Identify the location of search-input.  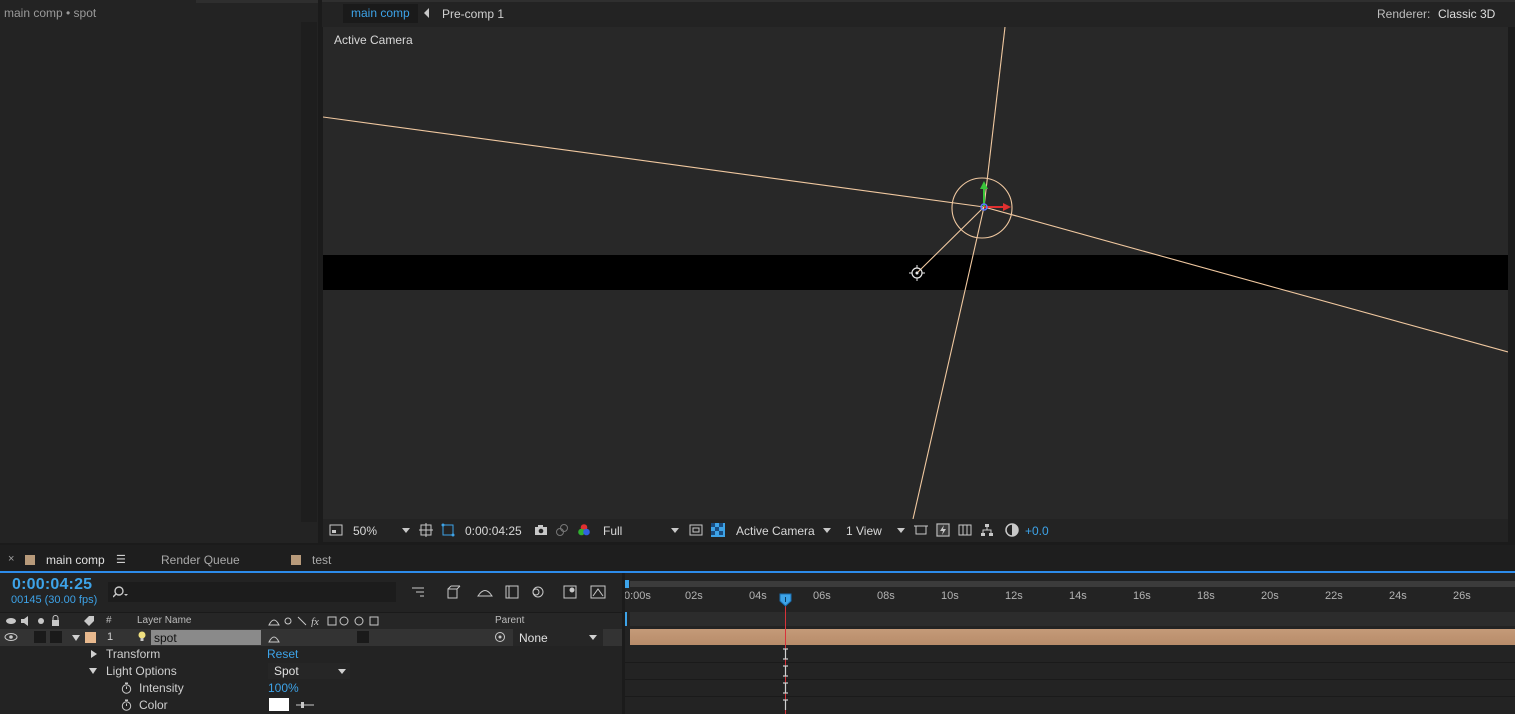
(252, 592).